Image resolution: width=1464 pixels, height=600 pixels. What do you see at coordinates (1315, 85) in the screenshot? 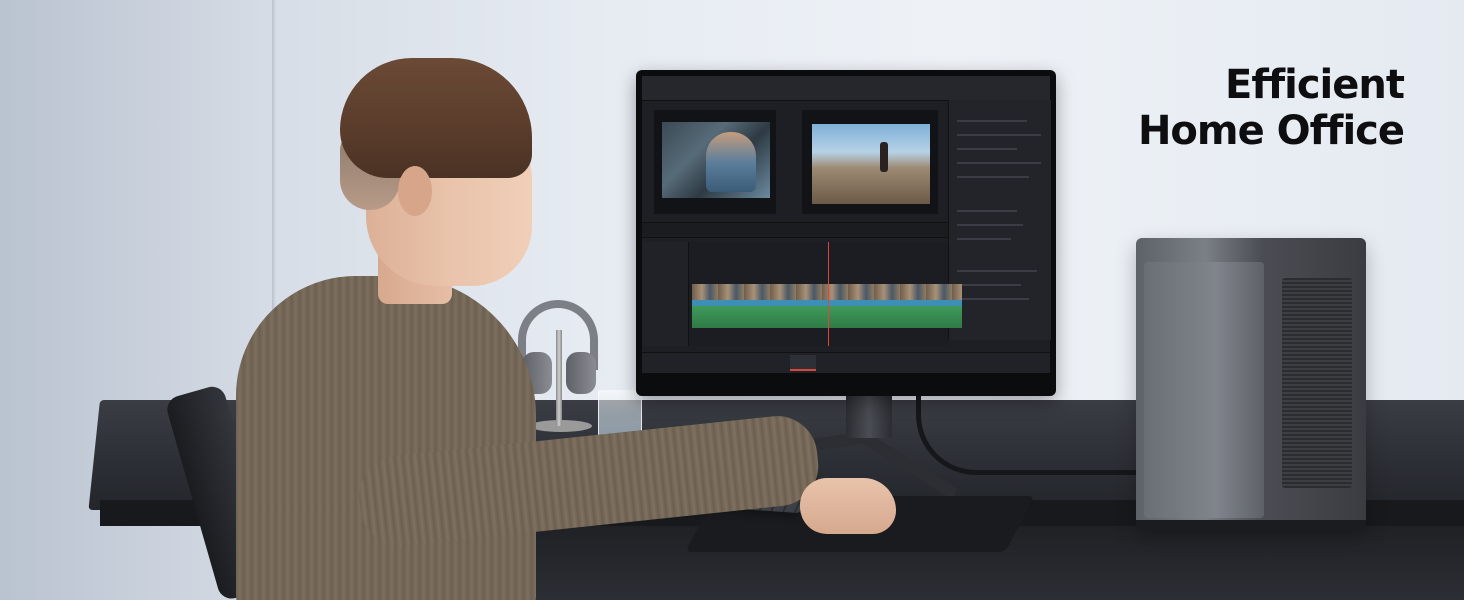
I see `headline-line-1: Efficient` at bounding box center [1315, 85].